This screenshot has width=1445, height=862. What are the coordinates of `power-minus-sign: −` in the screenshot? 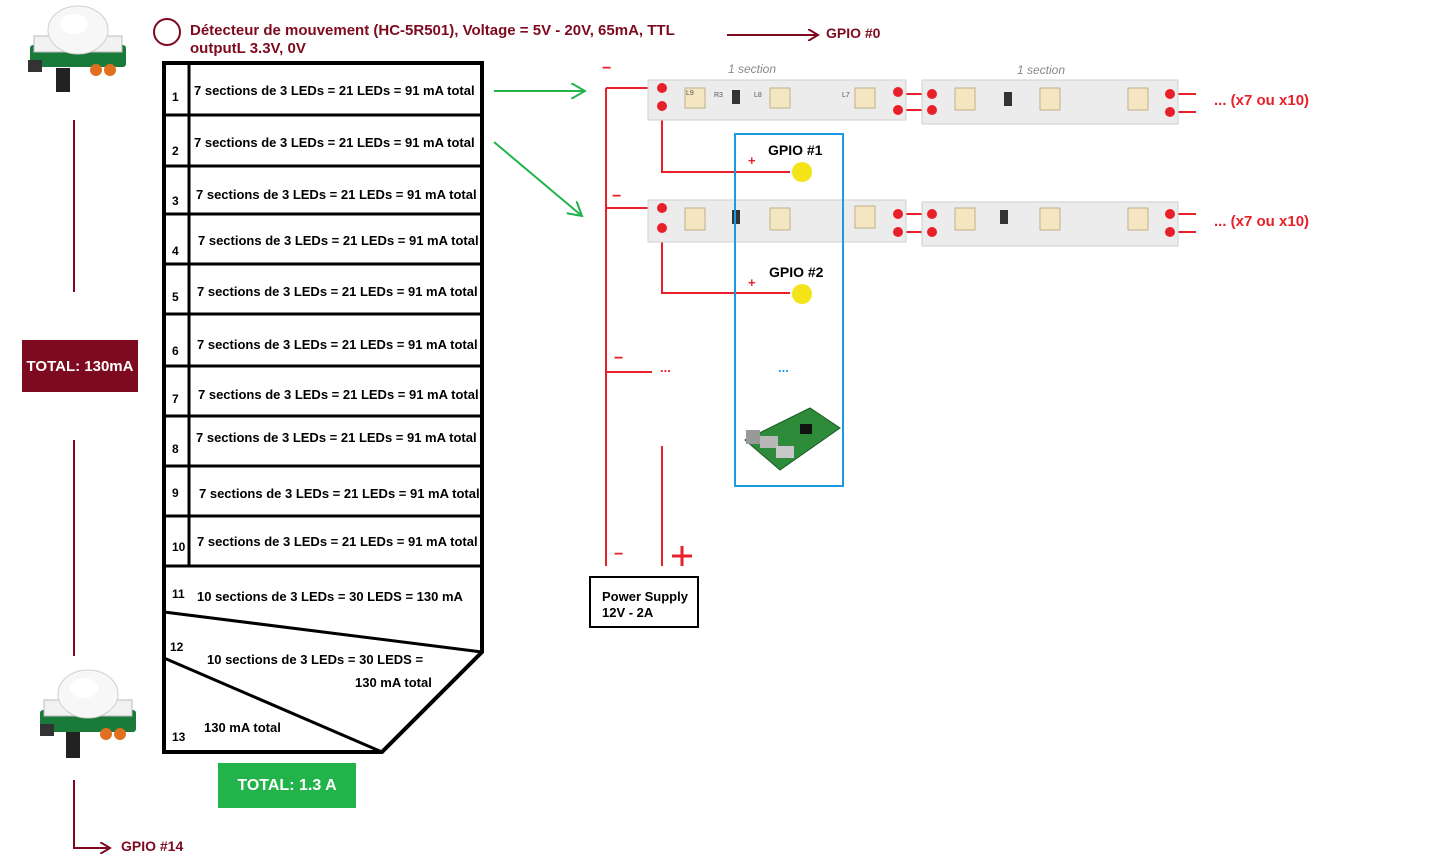 It's located at (619, 554).